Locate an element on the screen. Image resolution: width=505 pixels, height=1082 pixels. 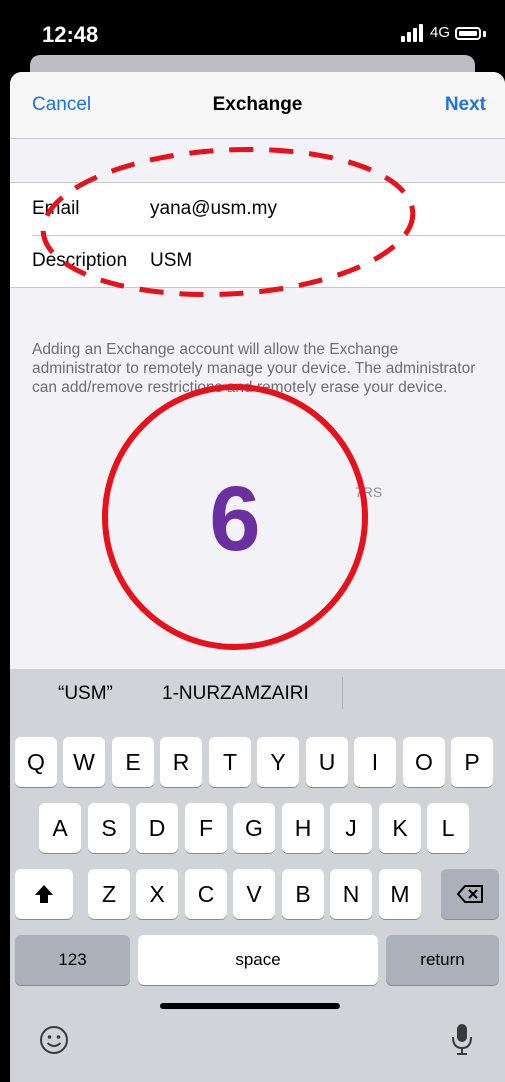
key-q: Q is located at coordinates (36, 762).